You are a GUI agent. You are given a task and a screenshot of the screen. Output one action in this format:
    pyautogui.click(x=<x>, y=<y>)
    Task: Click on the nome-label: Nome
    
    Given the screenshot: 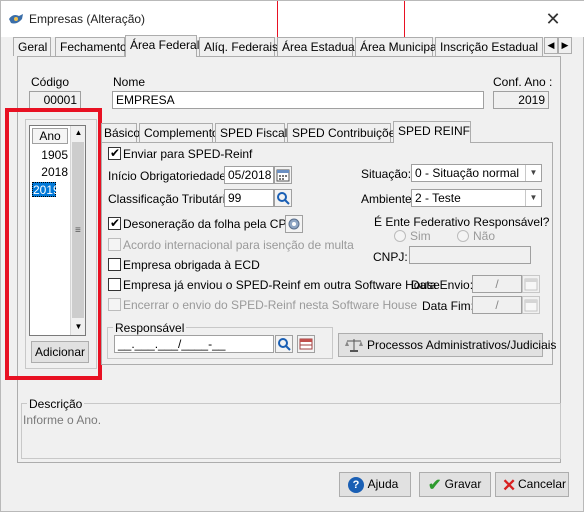 What is the action you would take?
    pyautogui.click(x=129, y=82)
    